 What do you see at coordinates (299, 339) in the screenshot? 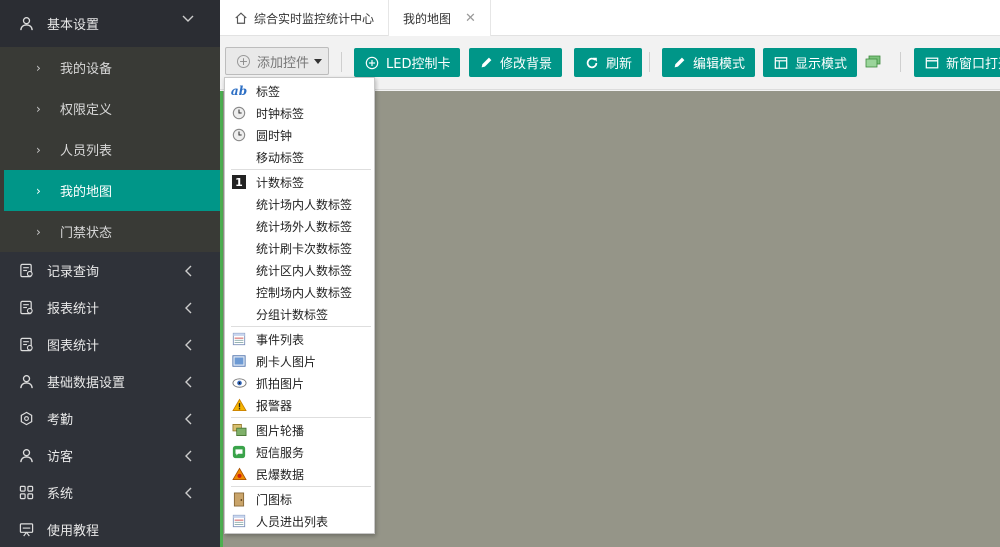
I see `menu-item-event-list: 事件列表` at bounding box center [299, 339].